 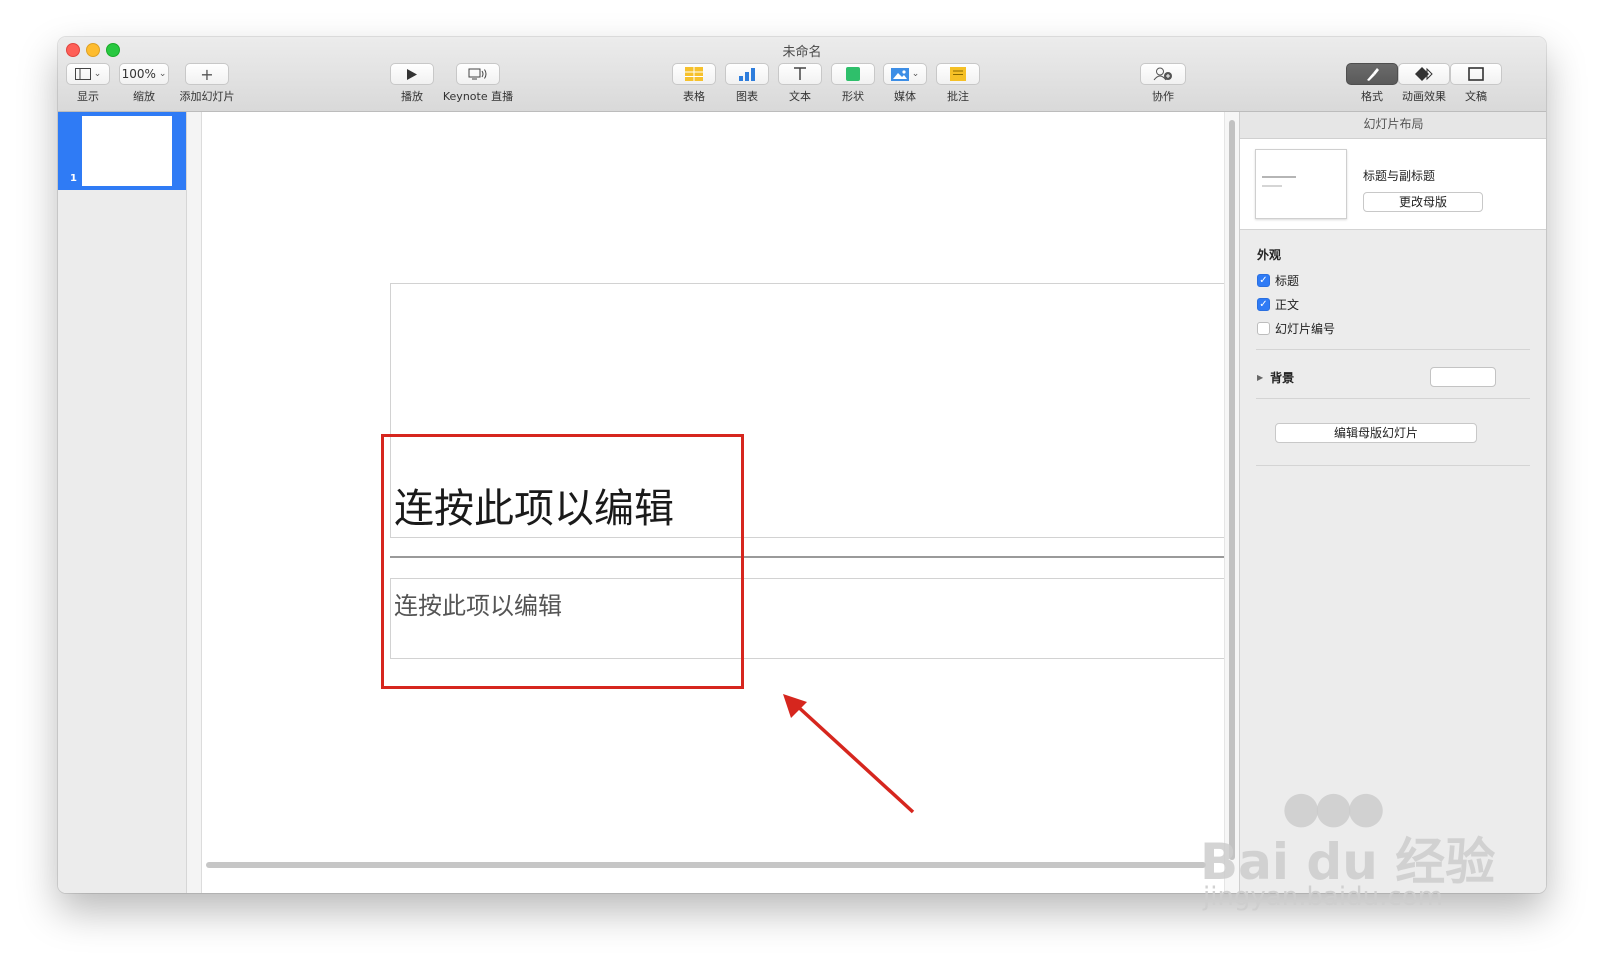 I want to click on media-icon, so click(x=899, y=74).